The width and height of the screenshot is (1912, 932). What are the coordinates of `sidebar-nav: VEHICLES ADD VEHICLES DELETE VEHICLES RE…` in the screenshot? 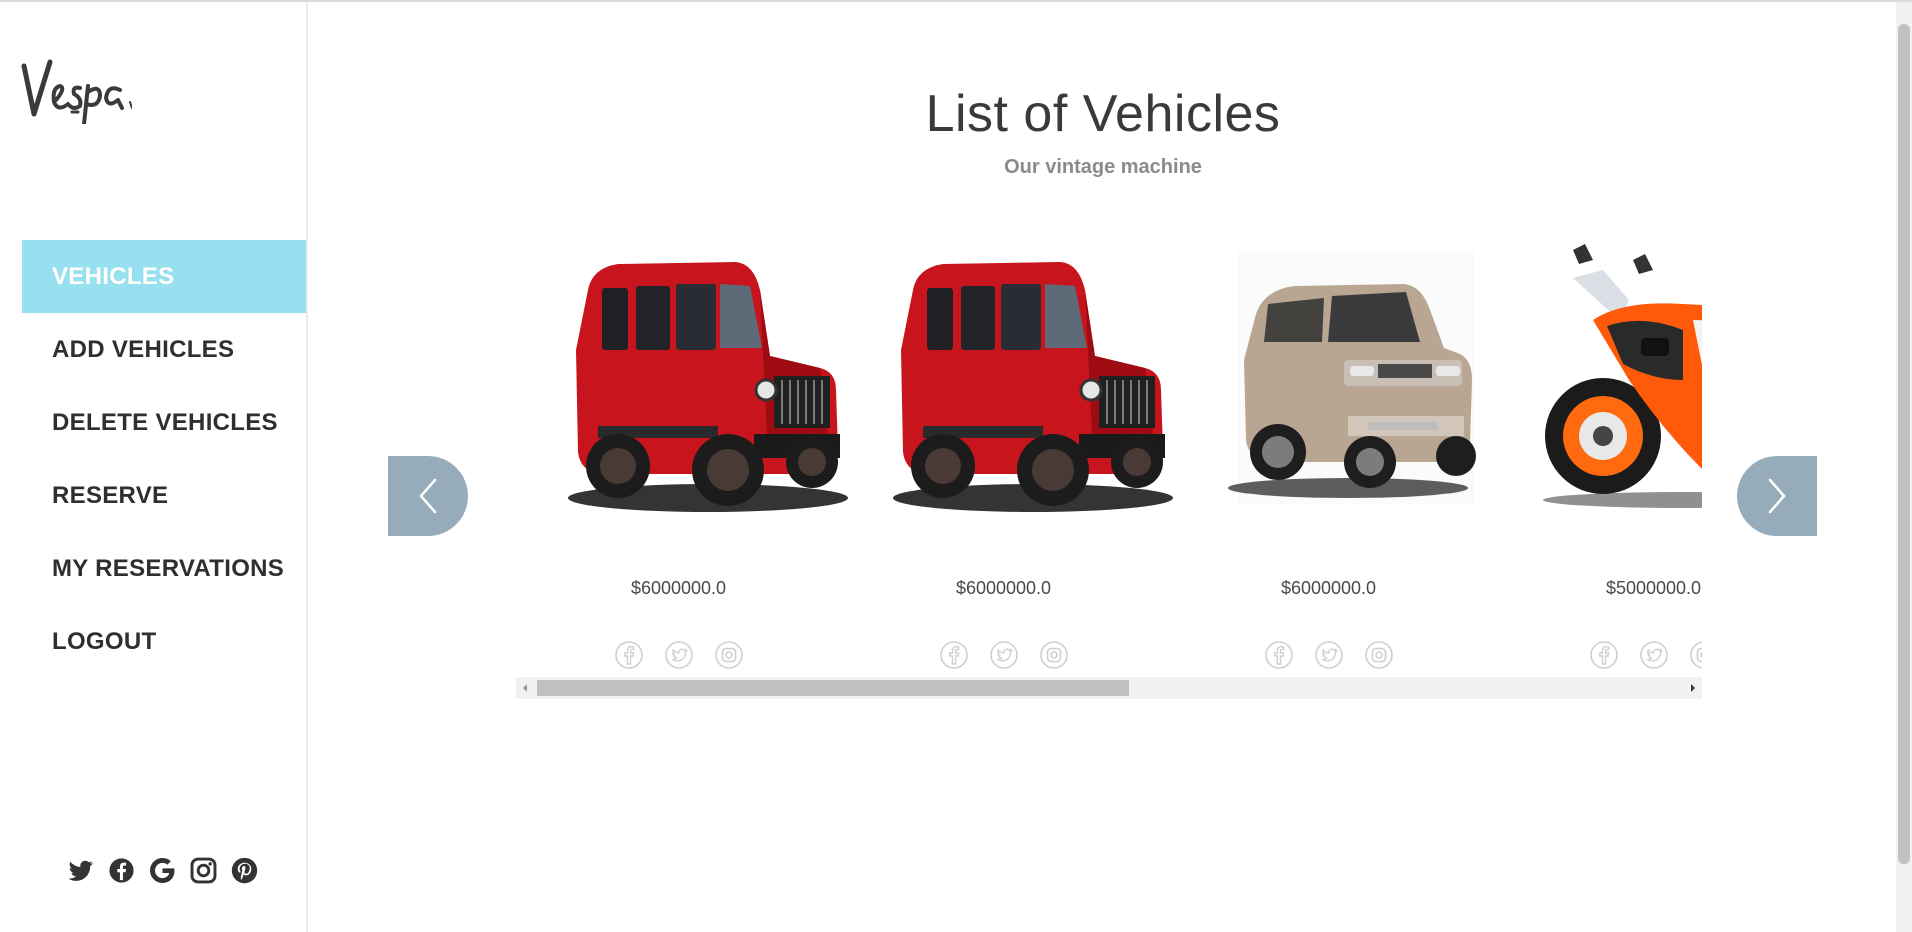 It's located at (164, 459).